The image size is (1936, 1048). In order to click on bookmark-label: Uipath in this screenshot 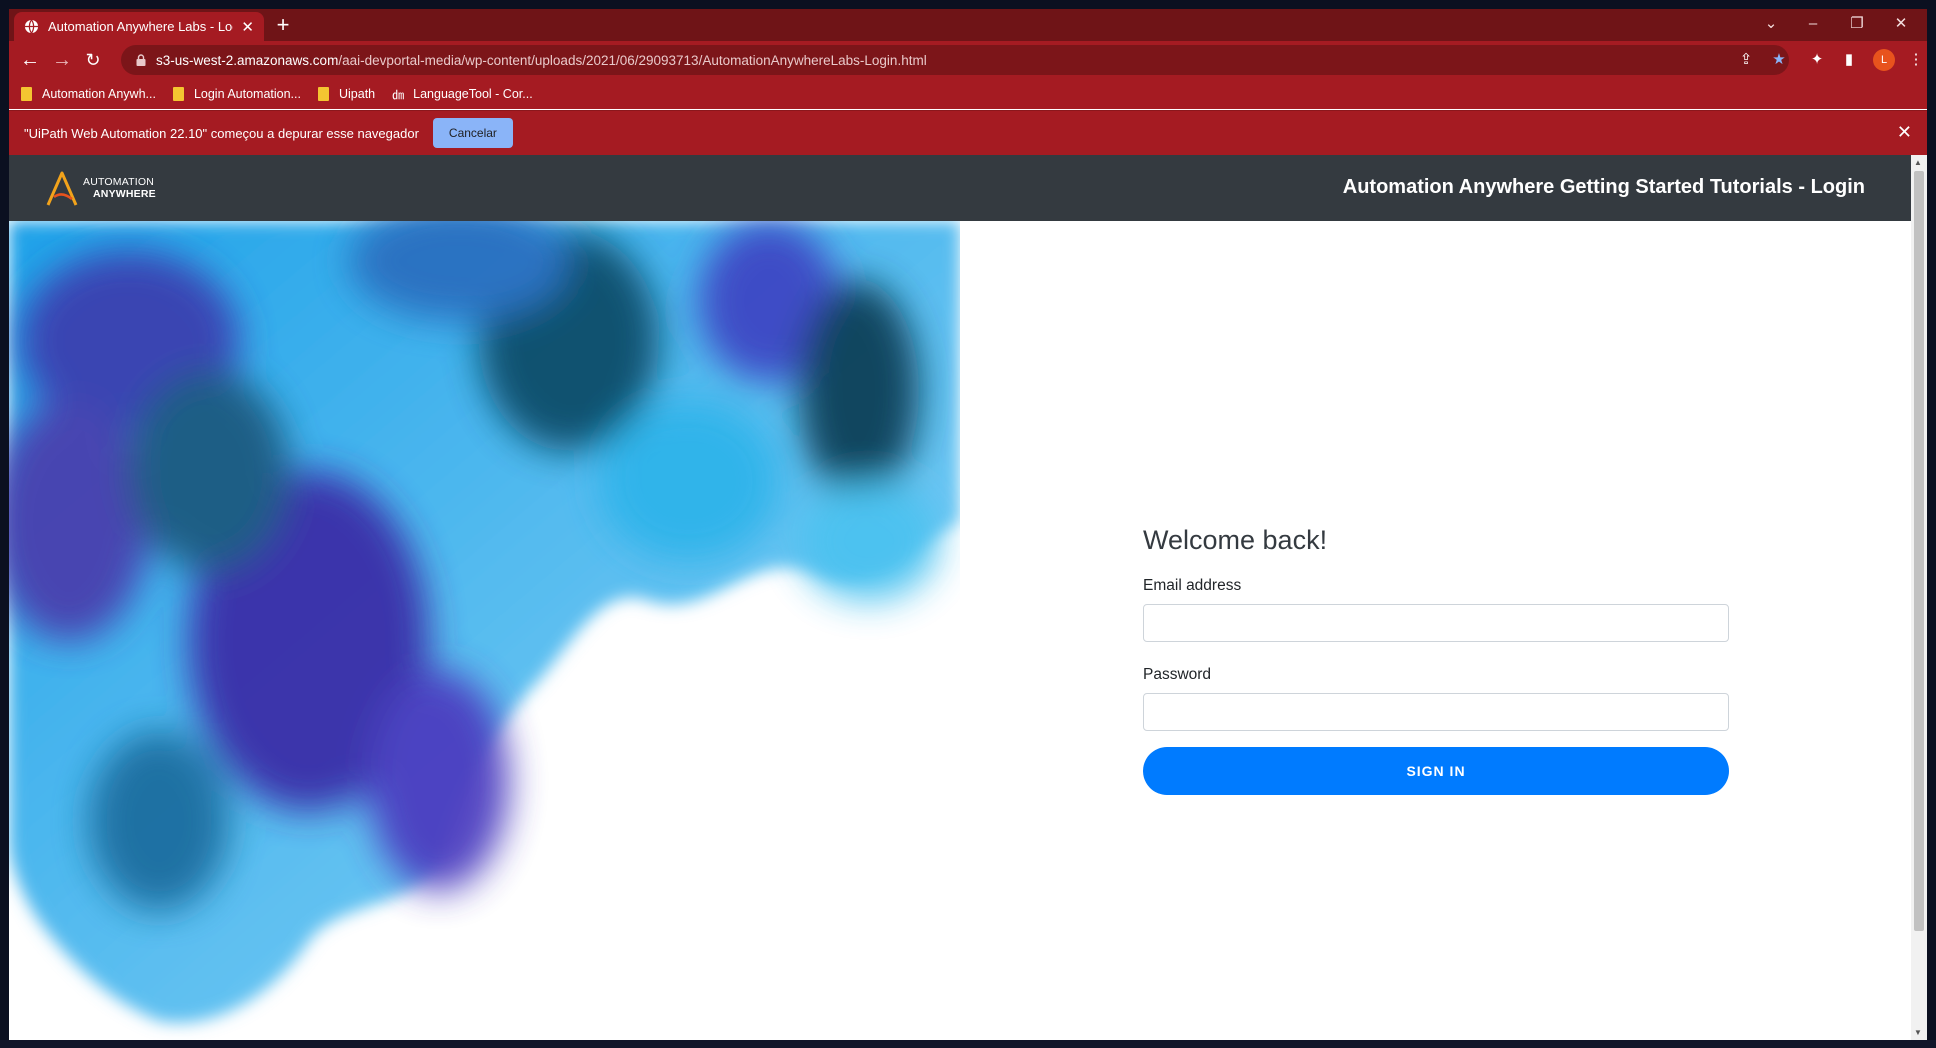, I will do `click(357, 94)`.